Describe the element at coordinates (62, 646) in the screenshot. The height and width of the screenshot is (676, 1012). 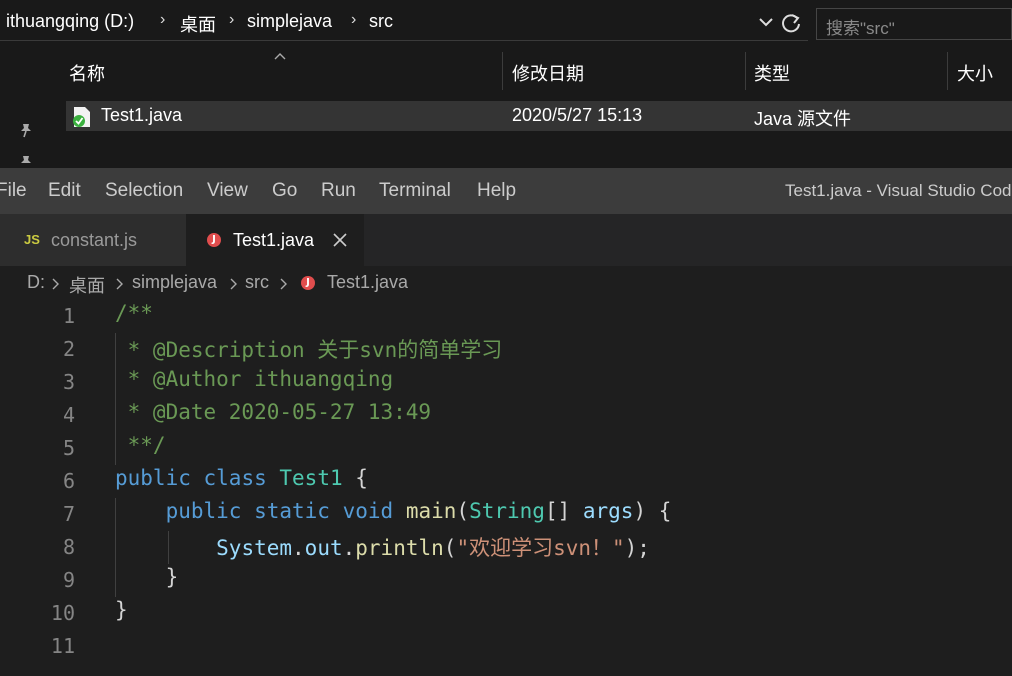
I see `line-number: 11` at that location.